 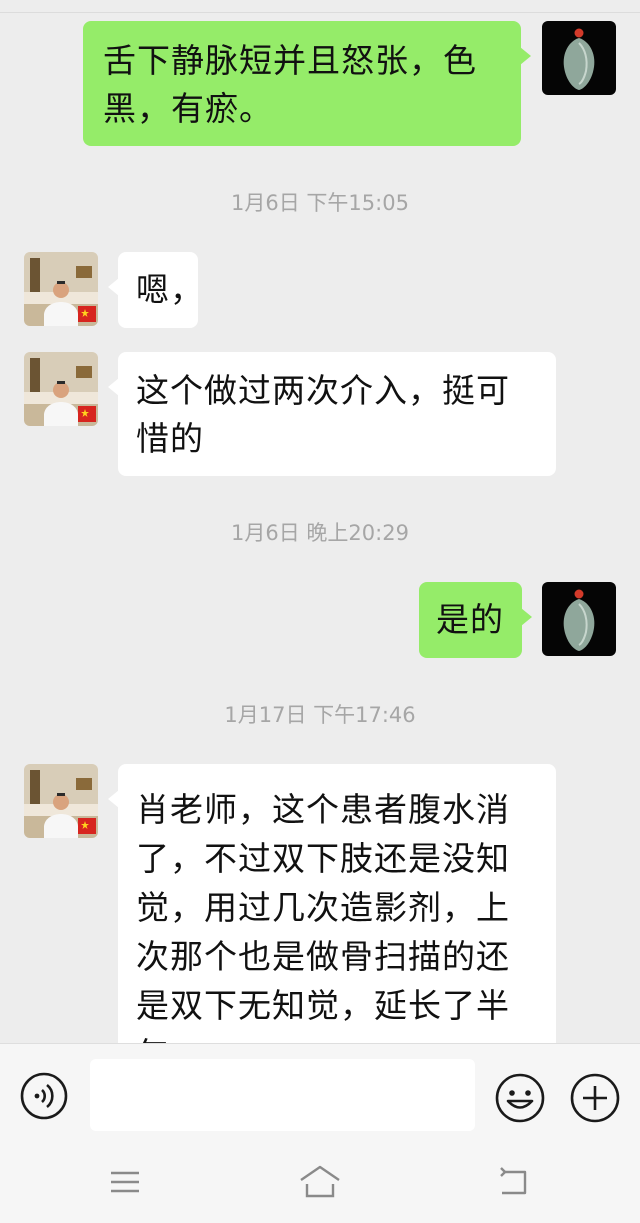 I want to click on message-timestamp: 1月6日 晚上20:29, so click(x=320, y=533).